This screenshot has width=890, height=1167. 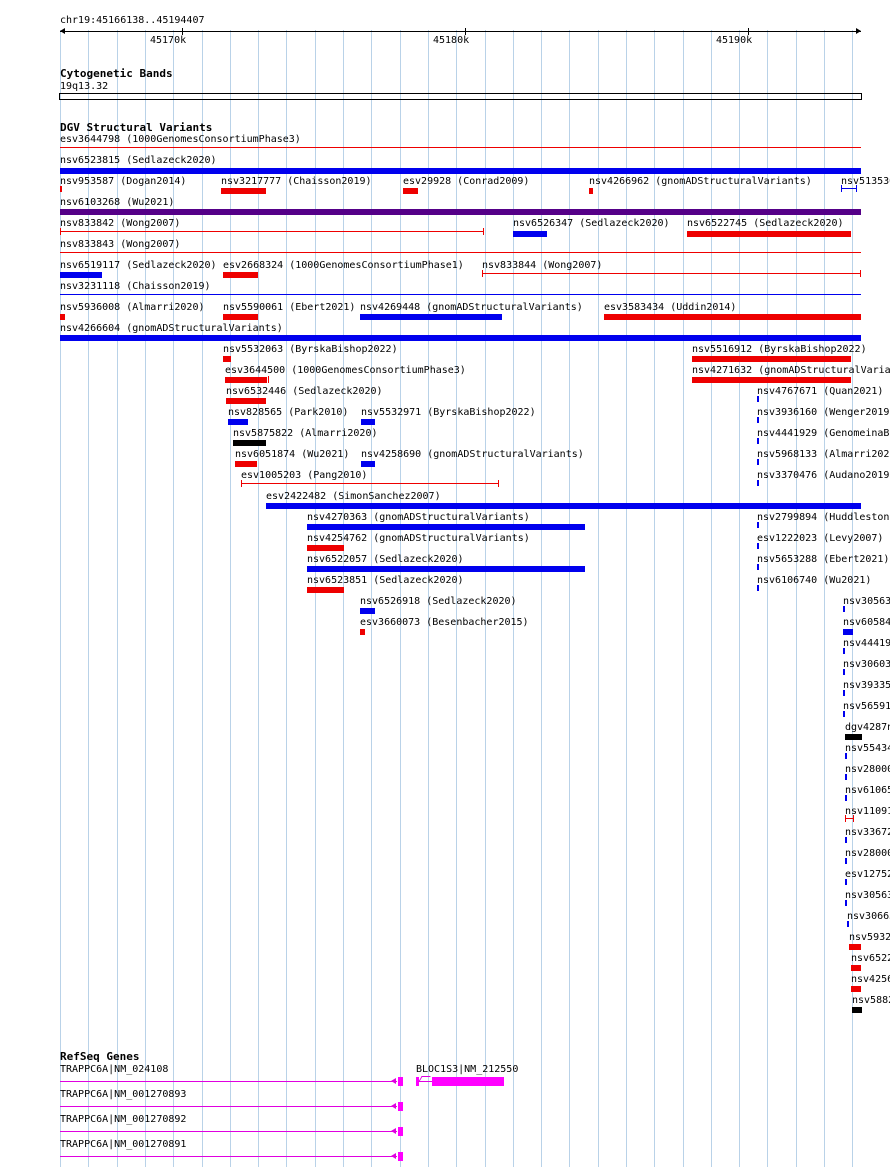 I want to click on variant-label: nsv5932, so click(x=869, y=937).